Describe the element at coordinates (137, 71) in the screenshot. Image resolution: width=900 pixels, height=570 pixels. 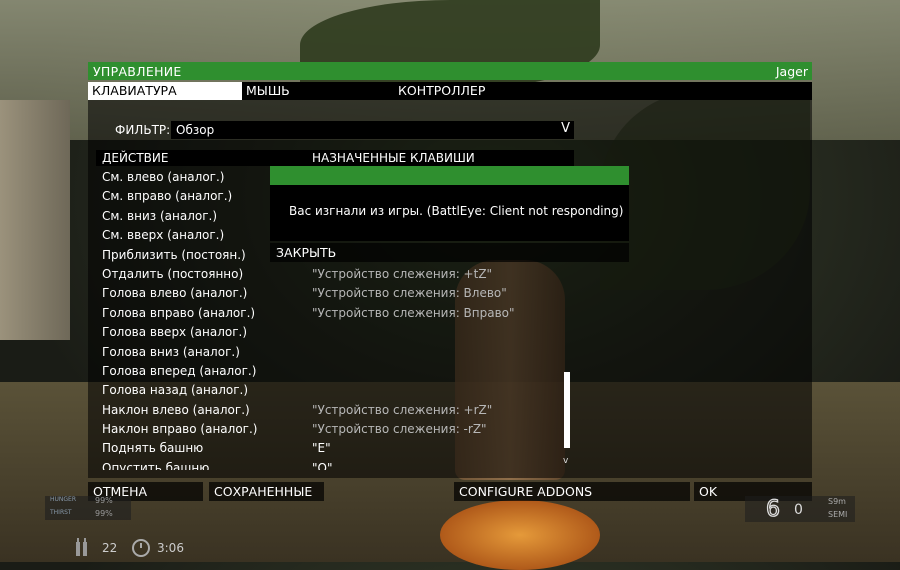
I see `page-title: УПРАВЛЕНИЕ` at that location.